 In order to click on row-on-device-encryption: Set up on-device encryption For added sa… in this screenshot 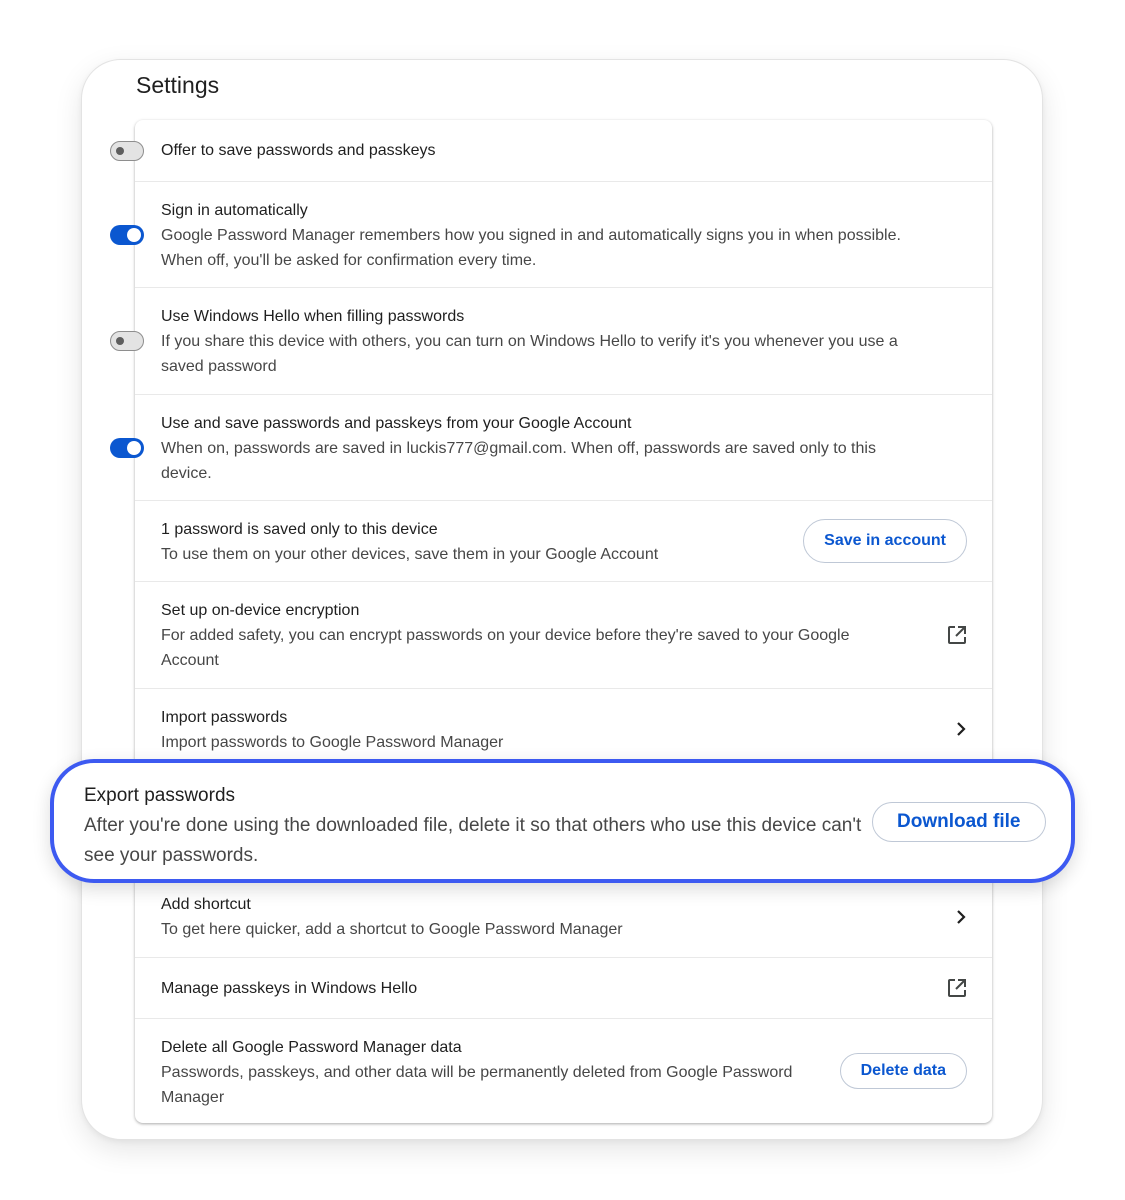, I will do `click(563, 634)`.